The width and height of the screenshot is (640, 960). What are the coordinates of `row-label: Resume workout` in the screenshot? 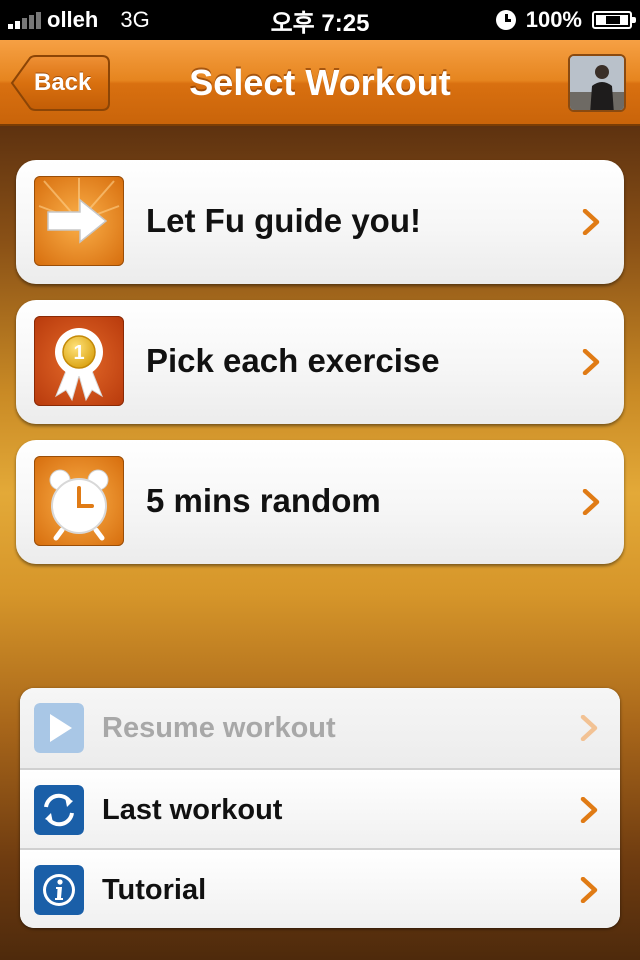 It's located at (219, 728).